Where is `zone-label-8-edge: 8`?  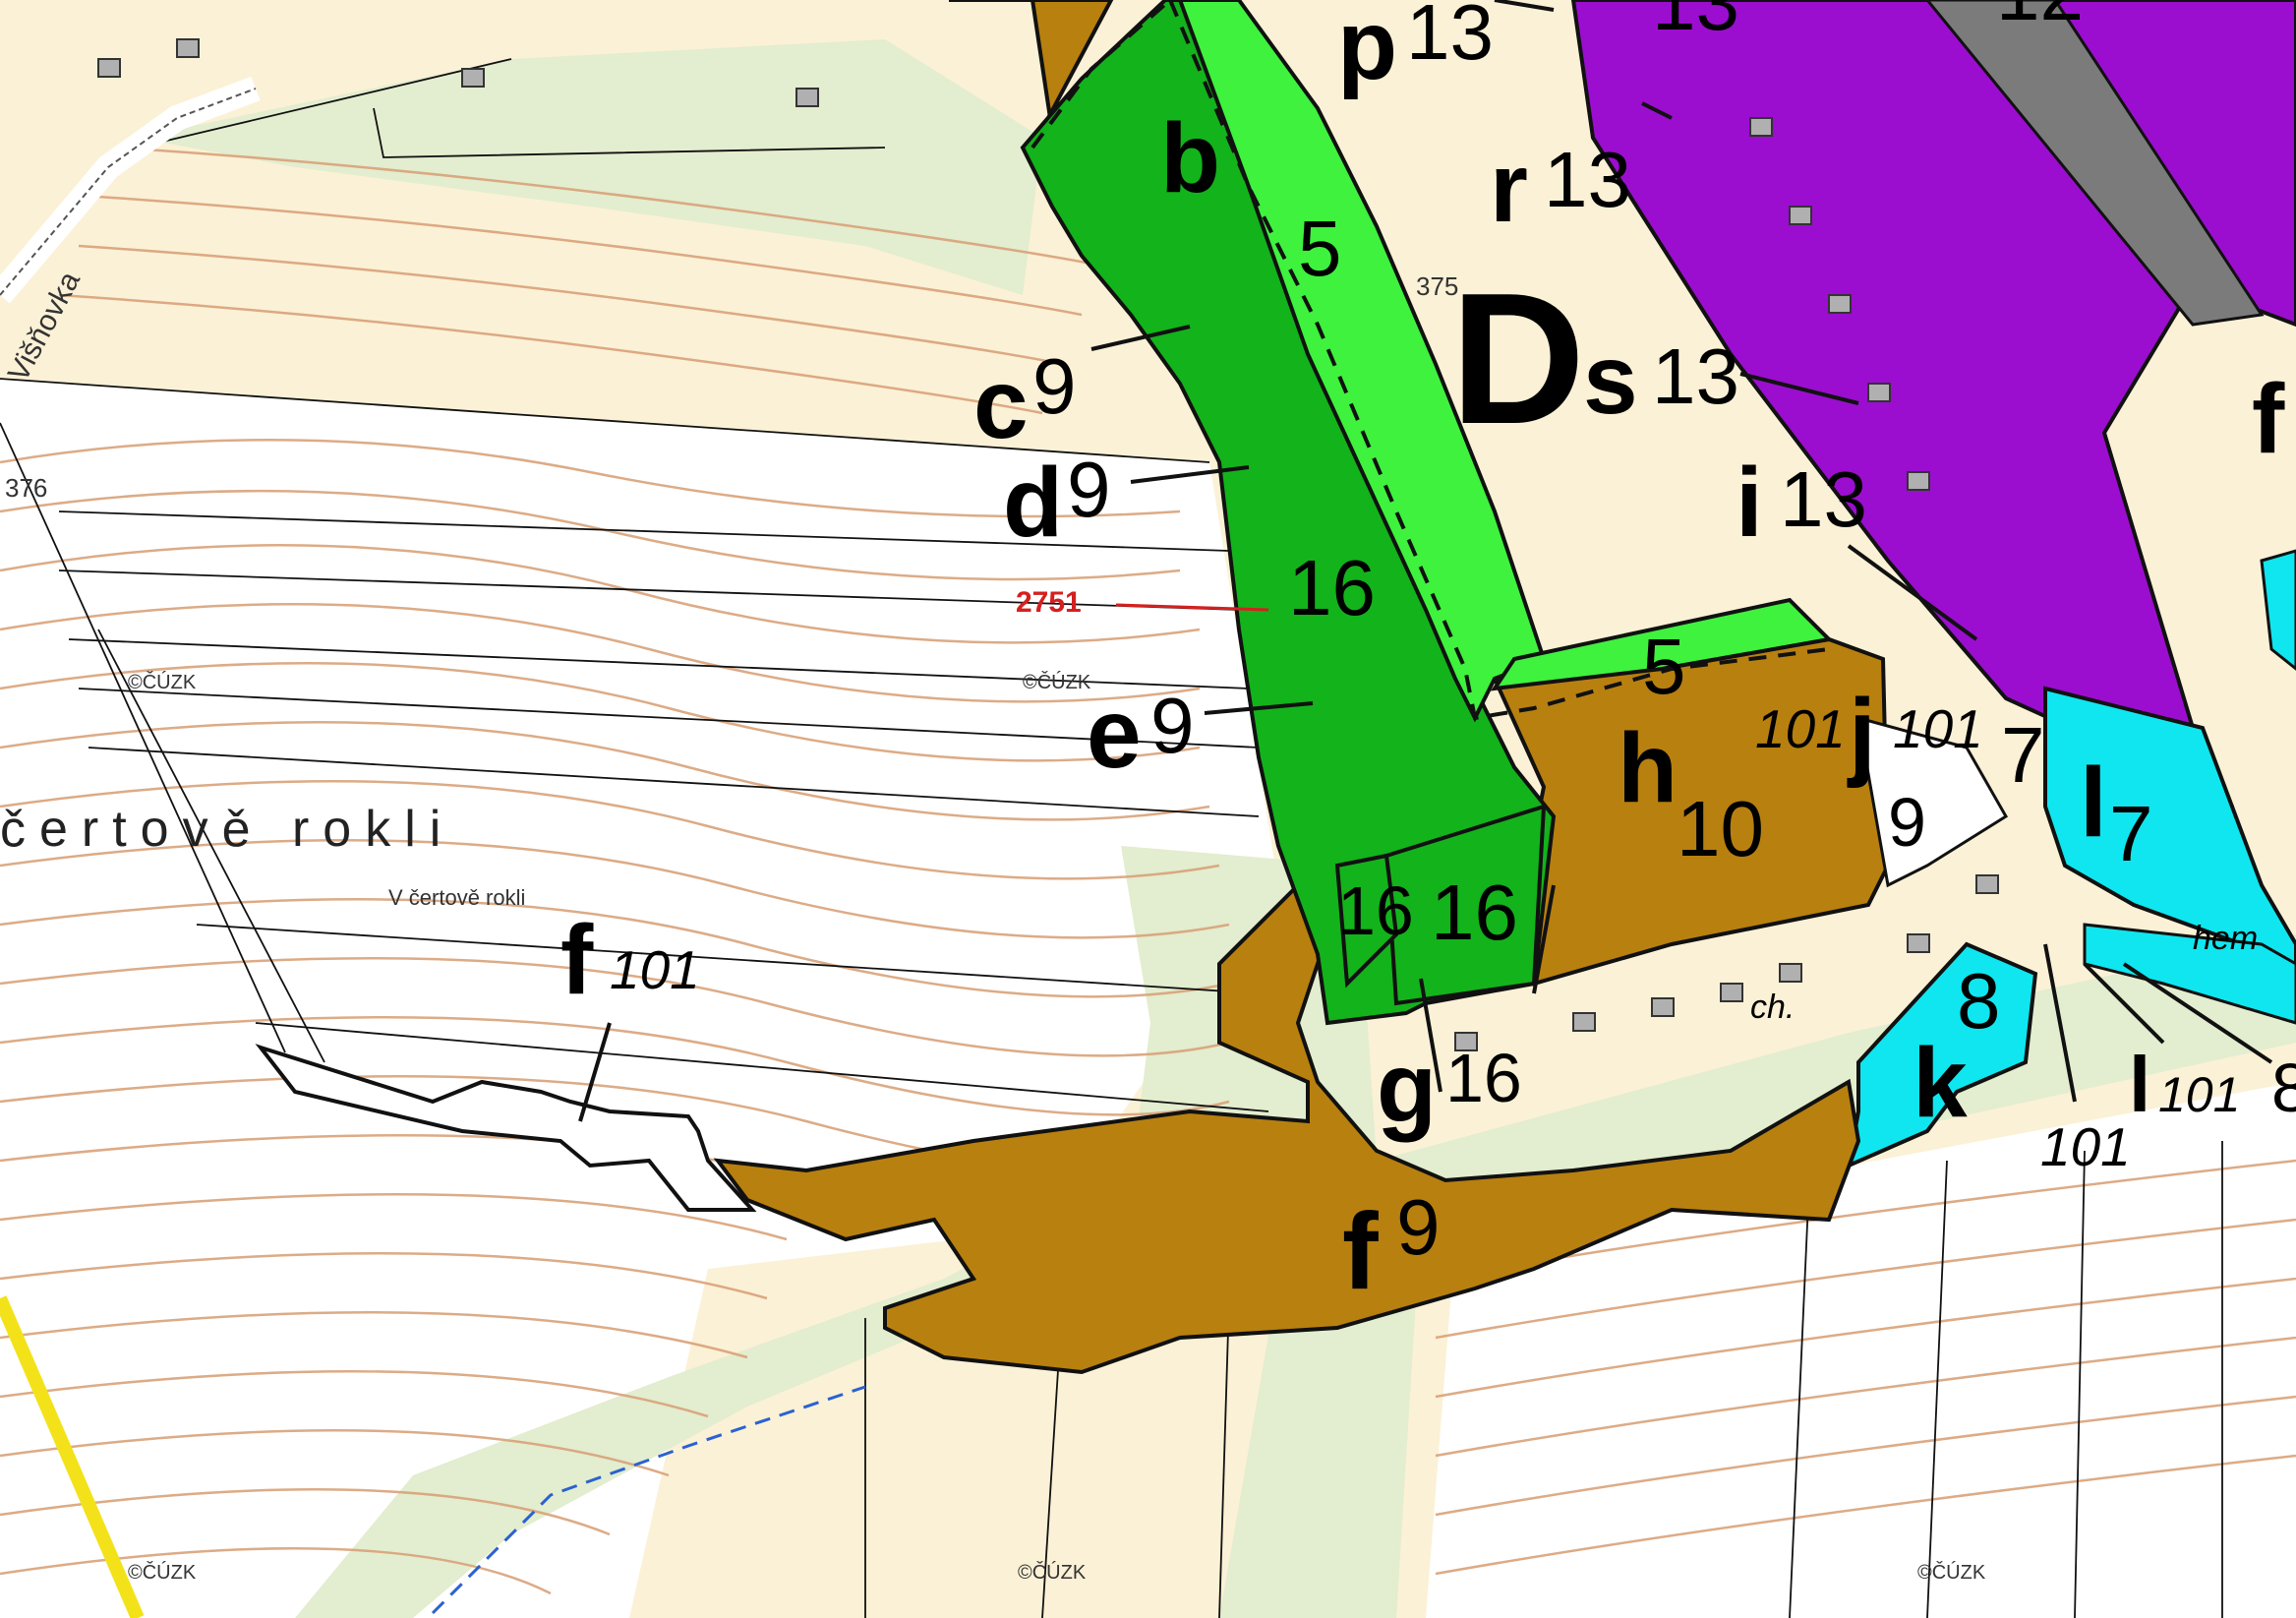
zone-label-8-edge: 8 is located at coordinates (2283, 1088).